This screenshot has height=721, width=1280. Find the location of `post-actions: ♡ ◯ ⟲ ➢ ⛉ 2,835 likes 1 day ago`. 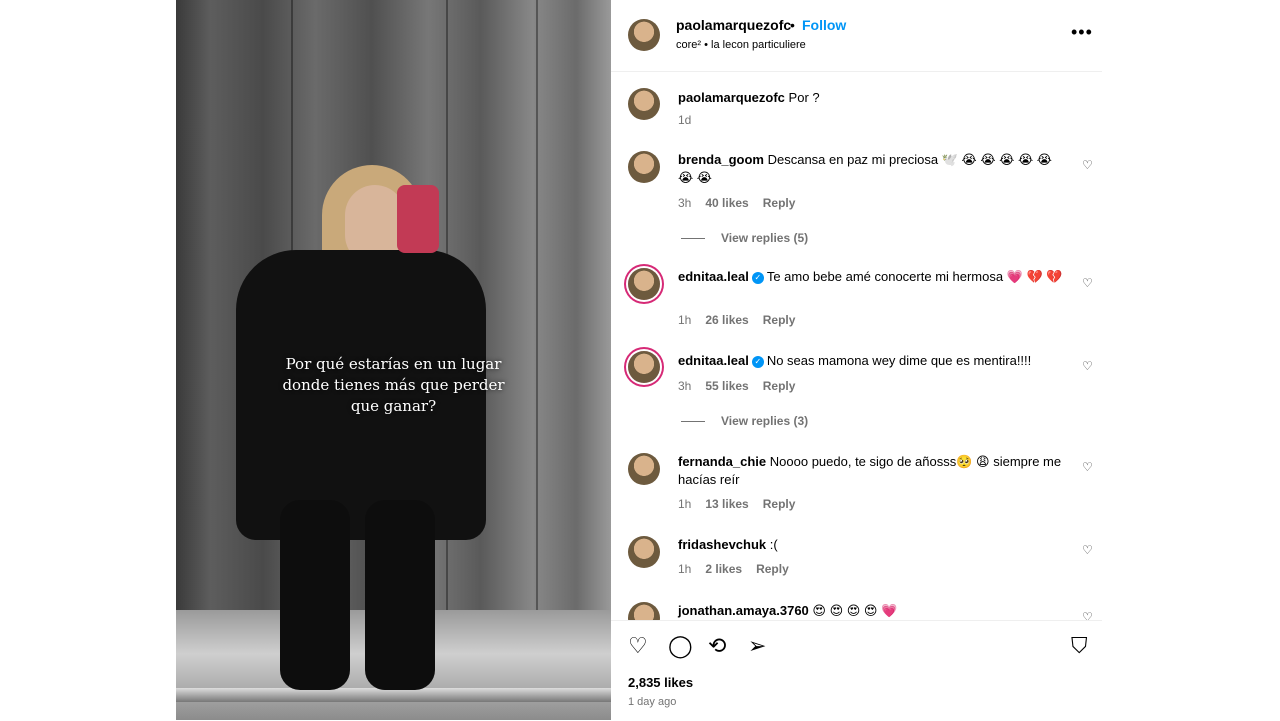

post-actions: ♡ ◯ ⟲ ➢ ⛉ 2,835 likes 1 day ago is located at coordinates (856, 670).